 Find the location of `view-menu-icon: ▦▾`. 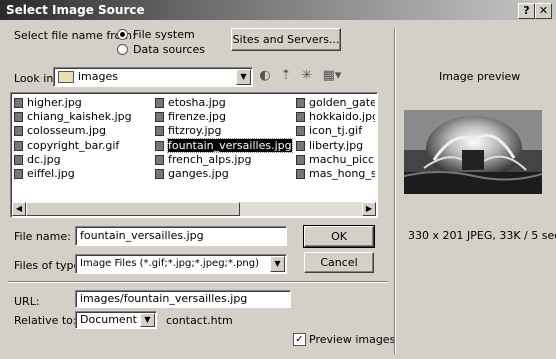

view-menu-icon: ▦▾ is located at coordinates (332, 76).